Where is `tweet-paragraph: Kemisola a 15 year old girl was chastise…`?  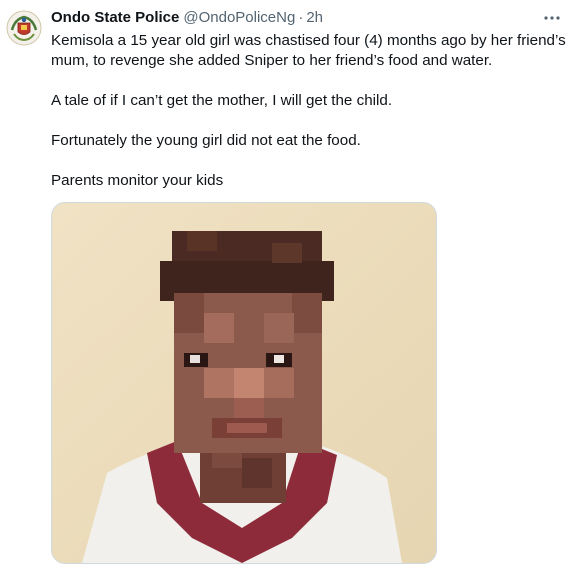
tweet-paragraph: Kemisola a 15 year old girl was chastise… is located at coordinates (310, 50).